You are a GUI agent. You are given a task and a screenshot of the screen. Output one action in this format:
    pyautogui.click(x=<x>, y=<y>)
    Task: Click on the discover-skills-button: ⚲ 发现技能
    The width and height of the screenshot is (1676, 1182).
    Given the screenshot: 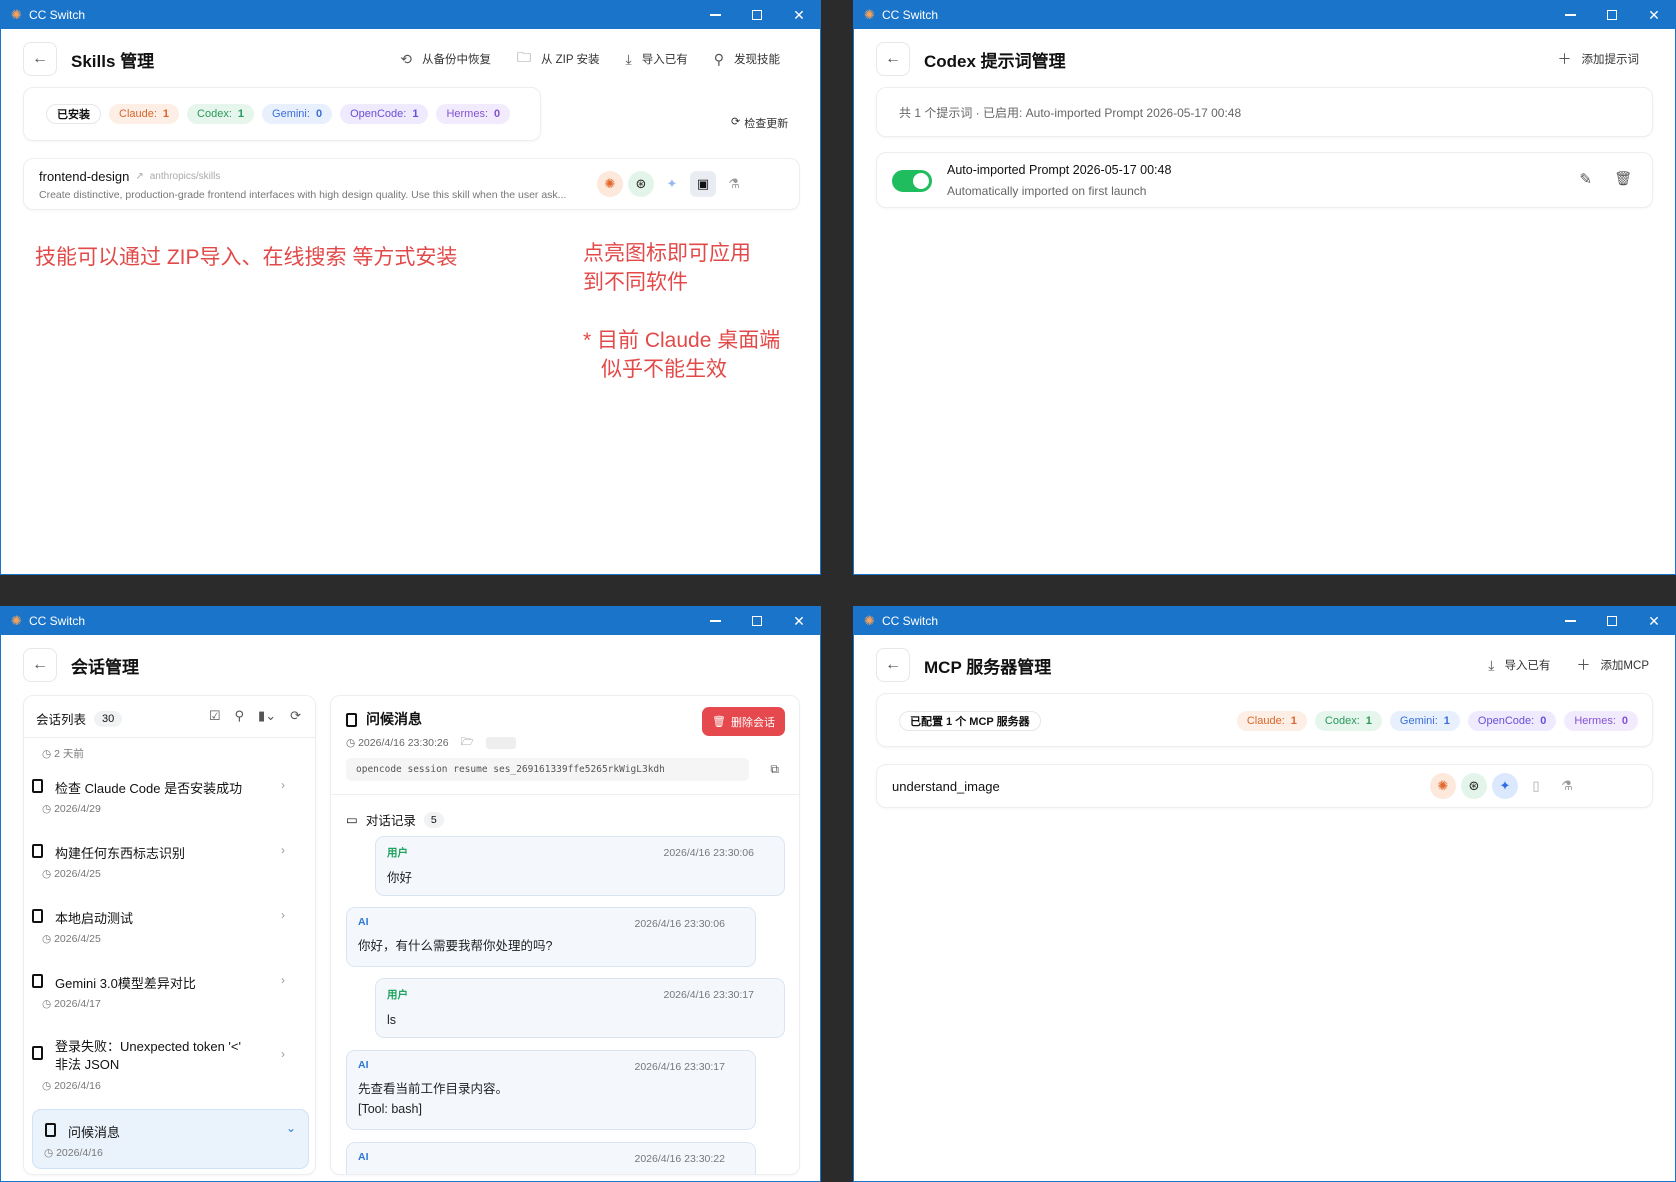 What is the action you would take?
    pyautogui.click(x=747, y=59)
    